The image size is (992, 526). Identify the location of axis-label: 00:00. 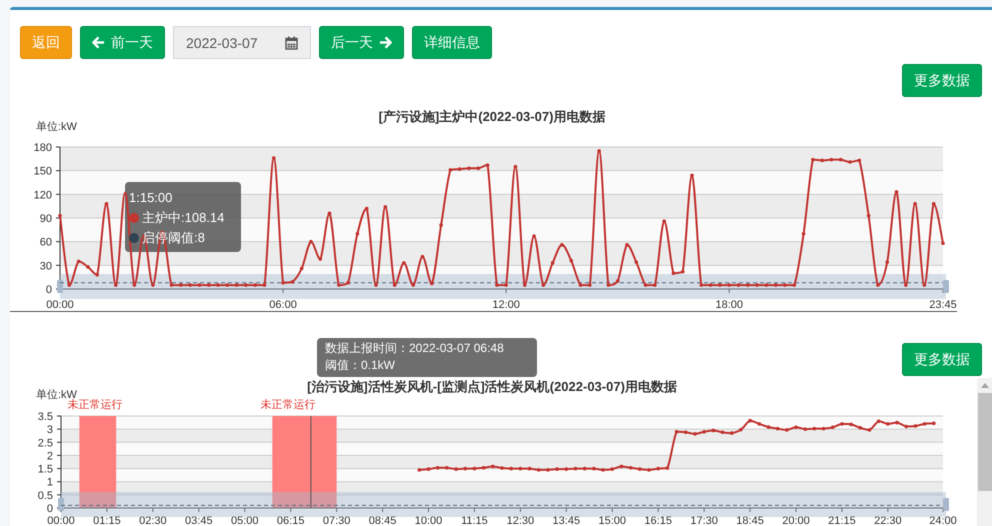
(60, 304).